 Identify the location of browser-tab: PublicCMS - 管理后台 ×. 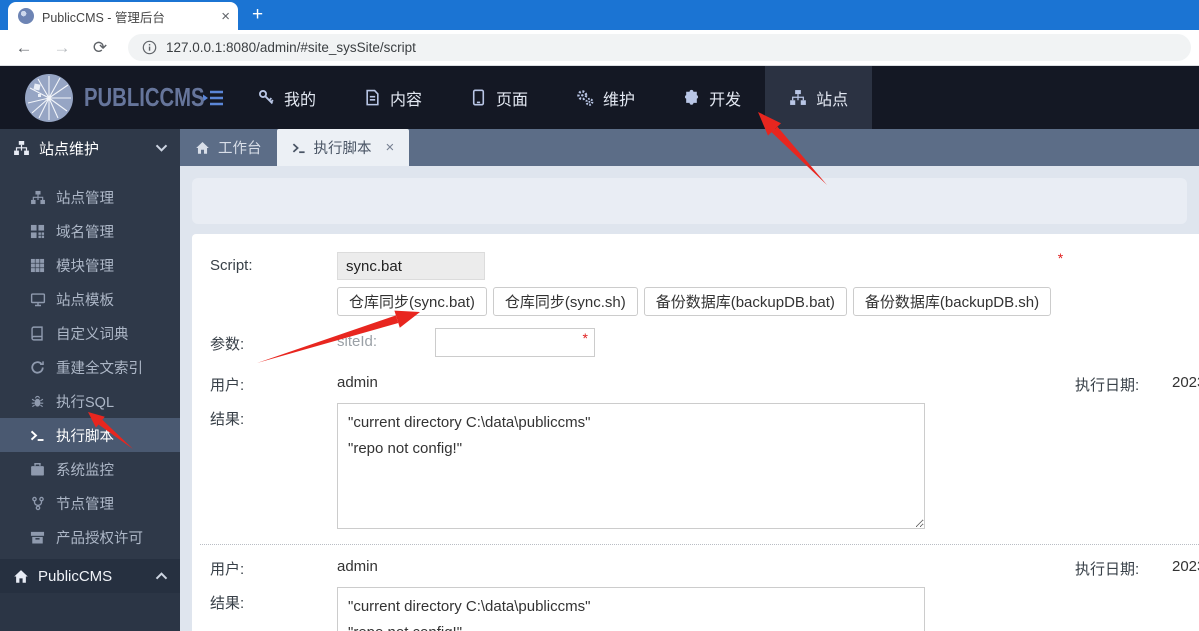
(123, 16).